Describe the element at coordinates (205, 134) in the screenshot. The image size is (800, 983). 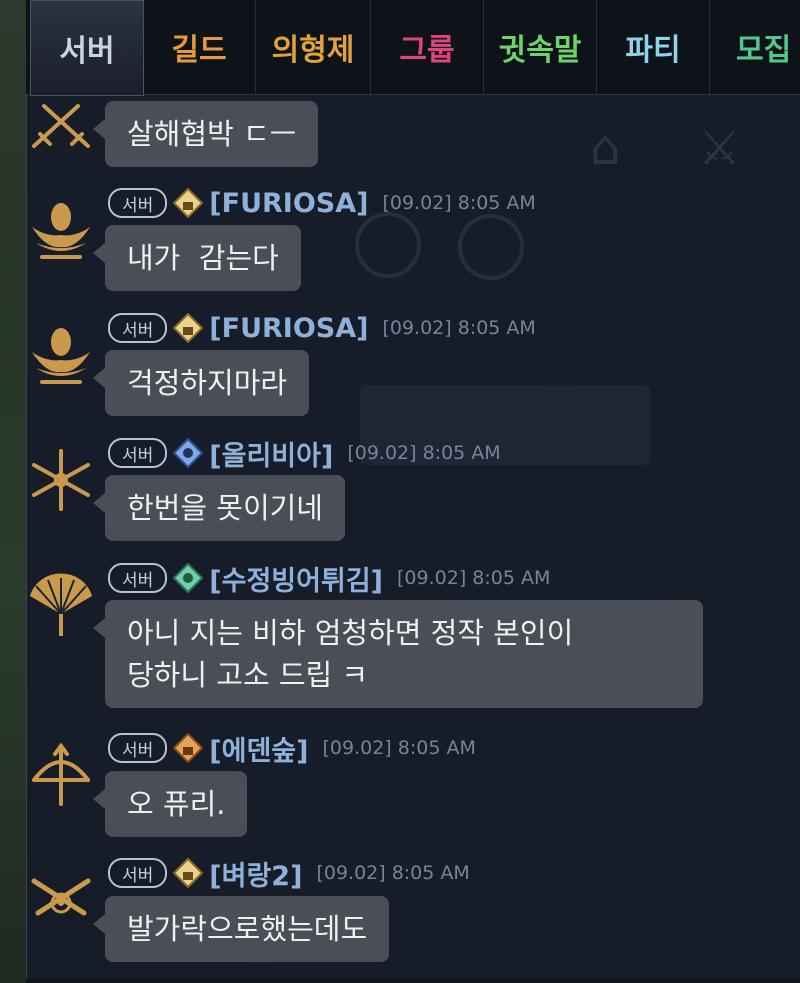
I see `chat-message: 살해협박 ㄷㅡ` at that location.